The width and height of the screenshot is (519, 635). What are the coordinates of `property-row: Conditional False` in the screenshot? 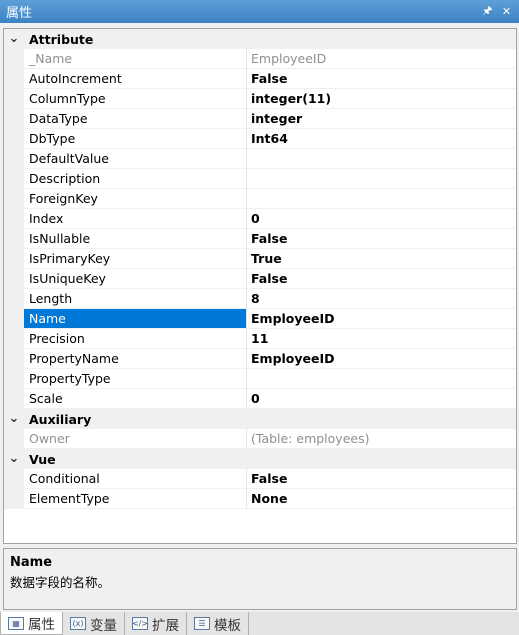 It's located at (260, 479).